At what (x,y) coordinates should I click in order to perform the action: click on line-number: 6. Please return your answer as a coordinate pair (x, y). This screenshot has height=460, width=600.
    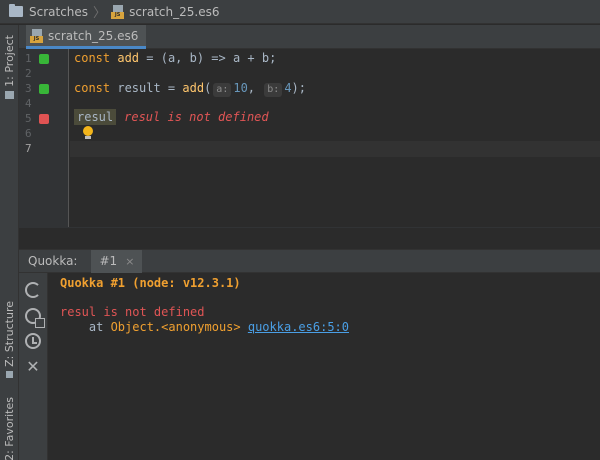
    Looking at the image, I should click on (28, 133).